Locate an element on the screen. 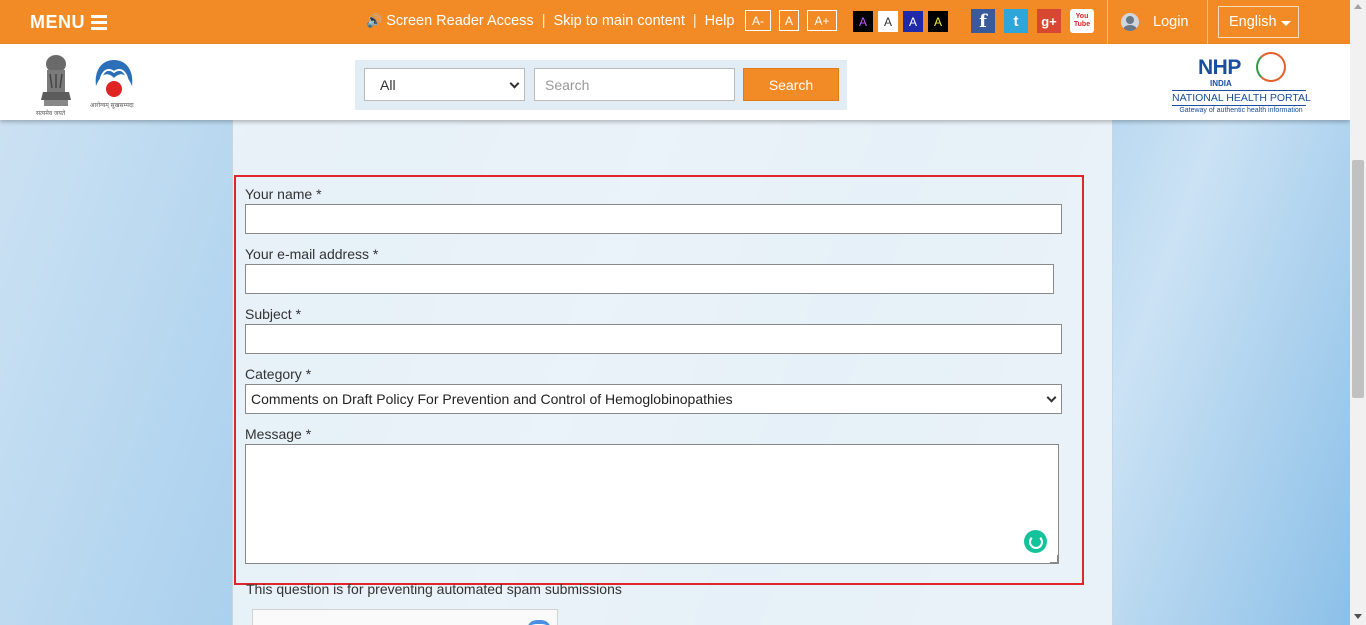  speaker-icon: 🔊 is located at coordinates (374, 20).